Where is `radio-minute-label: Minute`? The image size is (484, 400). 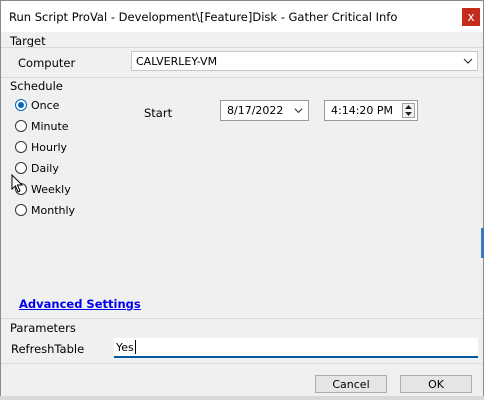 radio-minute-label: Minute is located at coordinates (50, 126).